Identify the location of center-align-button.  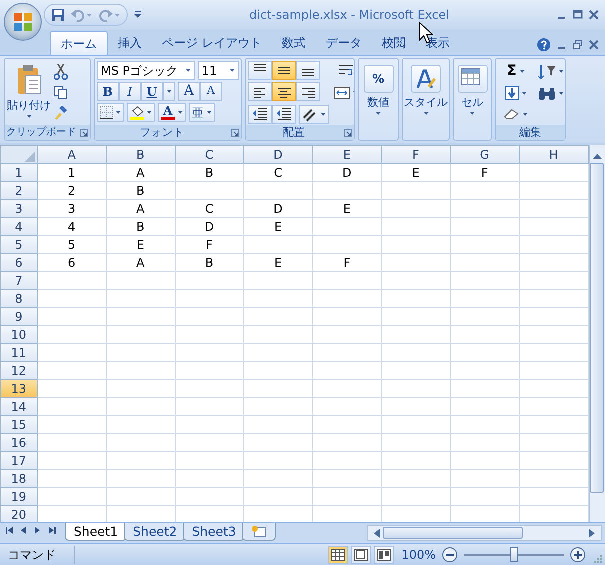
(284, 91).